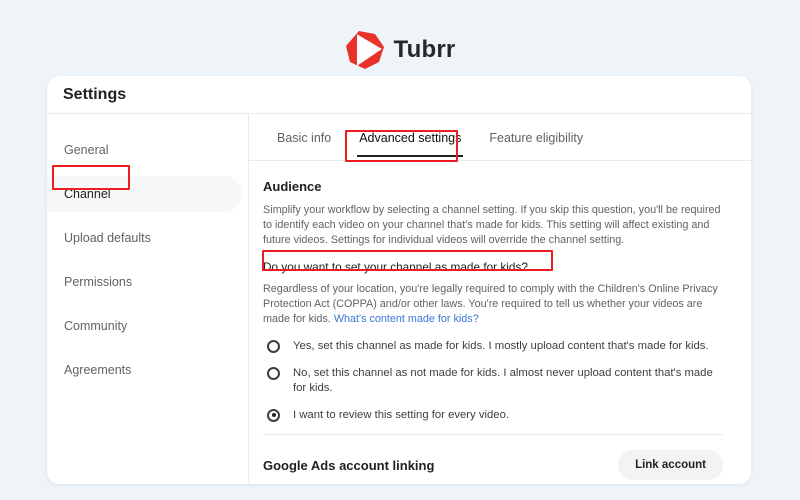 This screenshot has height=500, width=800. I want to click on sidebar-item-channel: Channel, so click(144, 194).